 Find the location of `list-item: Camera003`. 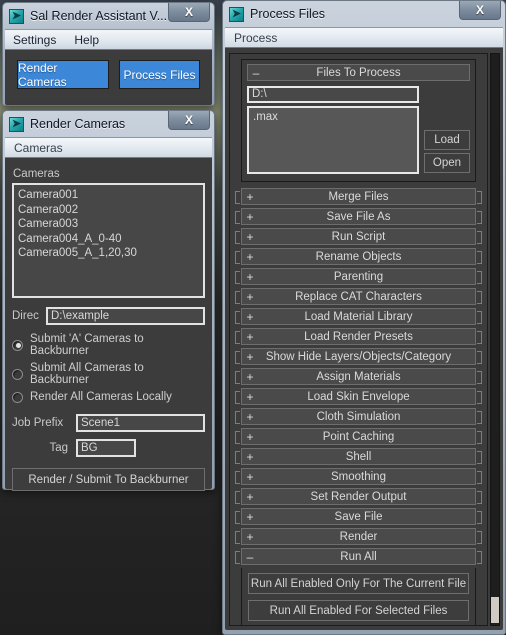

list-item: Camera003 is located at coordinates (108, 224).